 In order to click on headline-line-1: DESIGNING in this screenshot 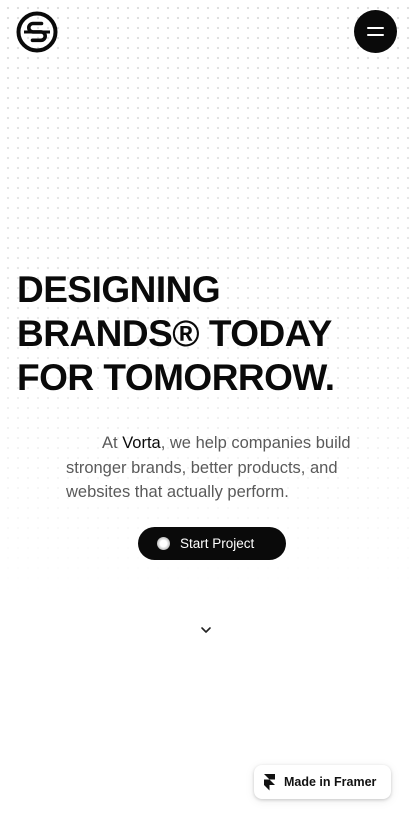, I will do `click(119, 289)`.